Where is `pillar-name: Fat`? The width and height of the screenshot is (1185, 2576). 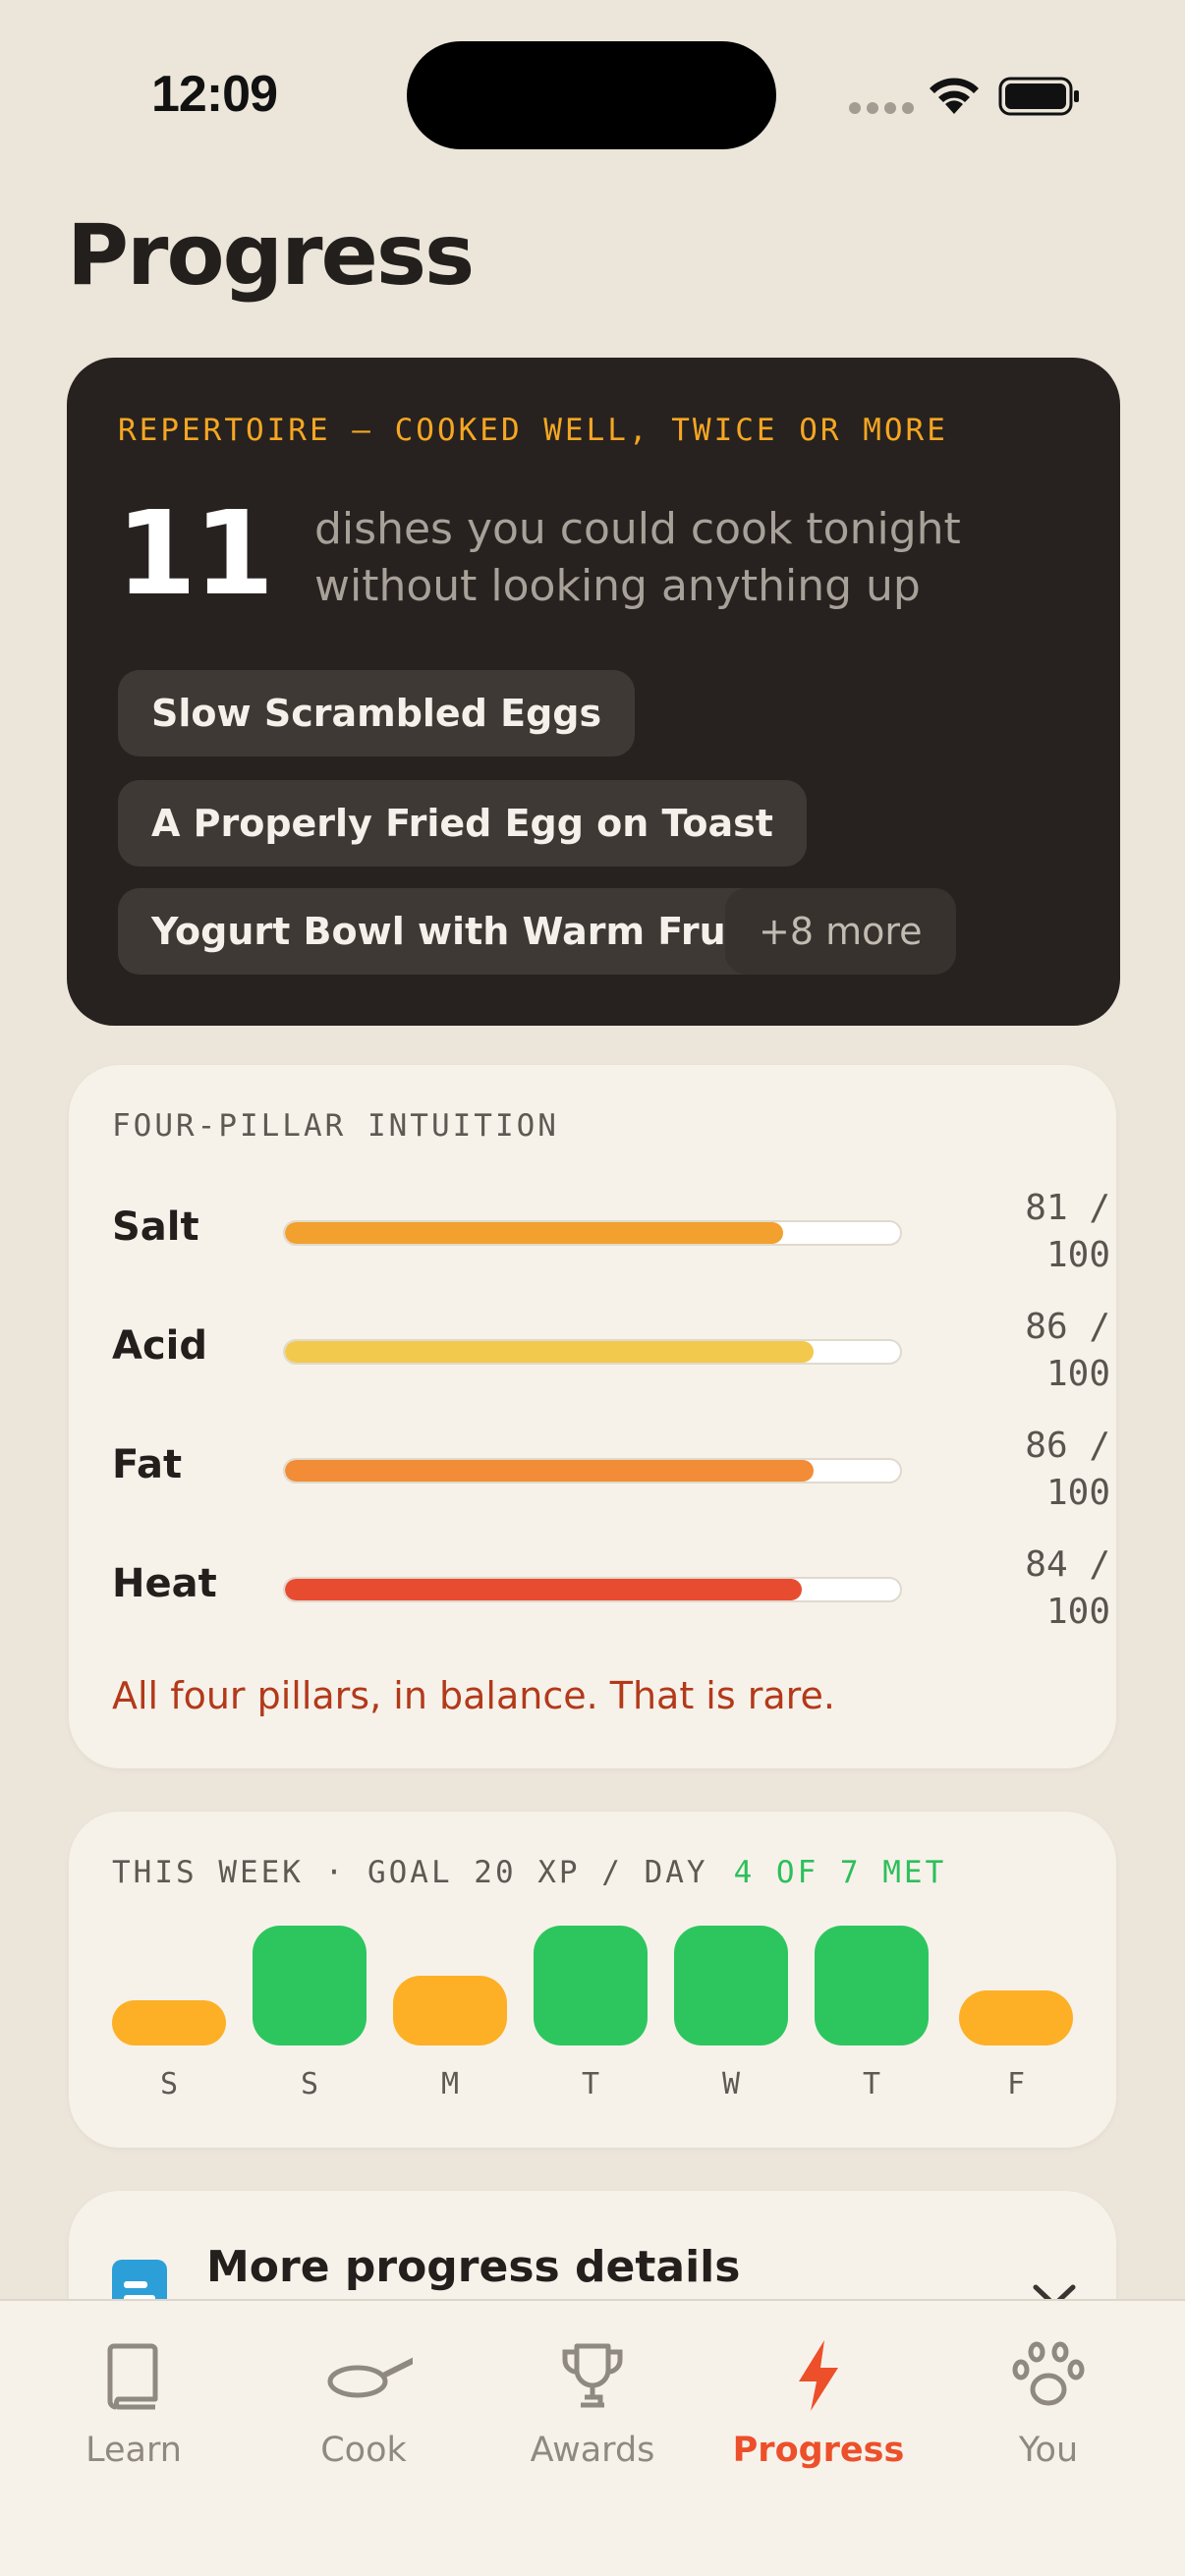
pillar-name: Fat is located at coordinates (148, 1464).